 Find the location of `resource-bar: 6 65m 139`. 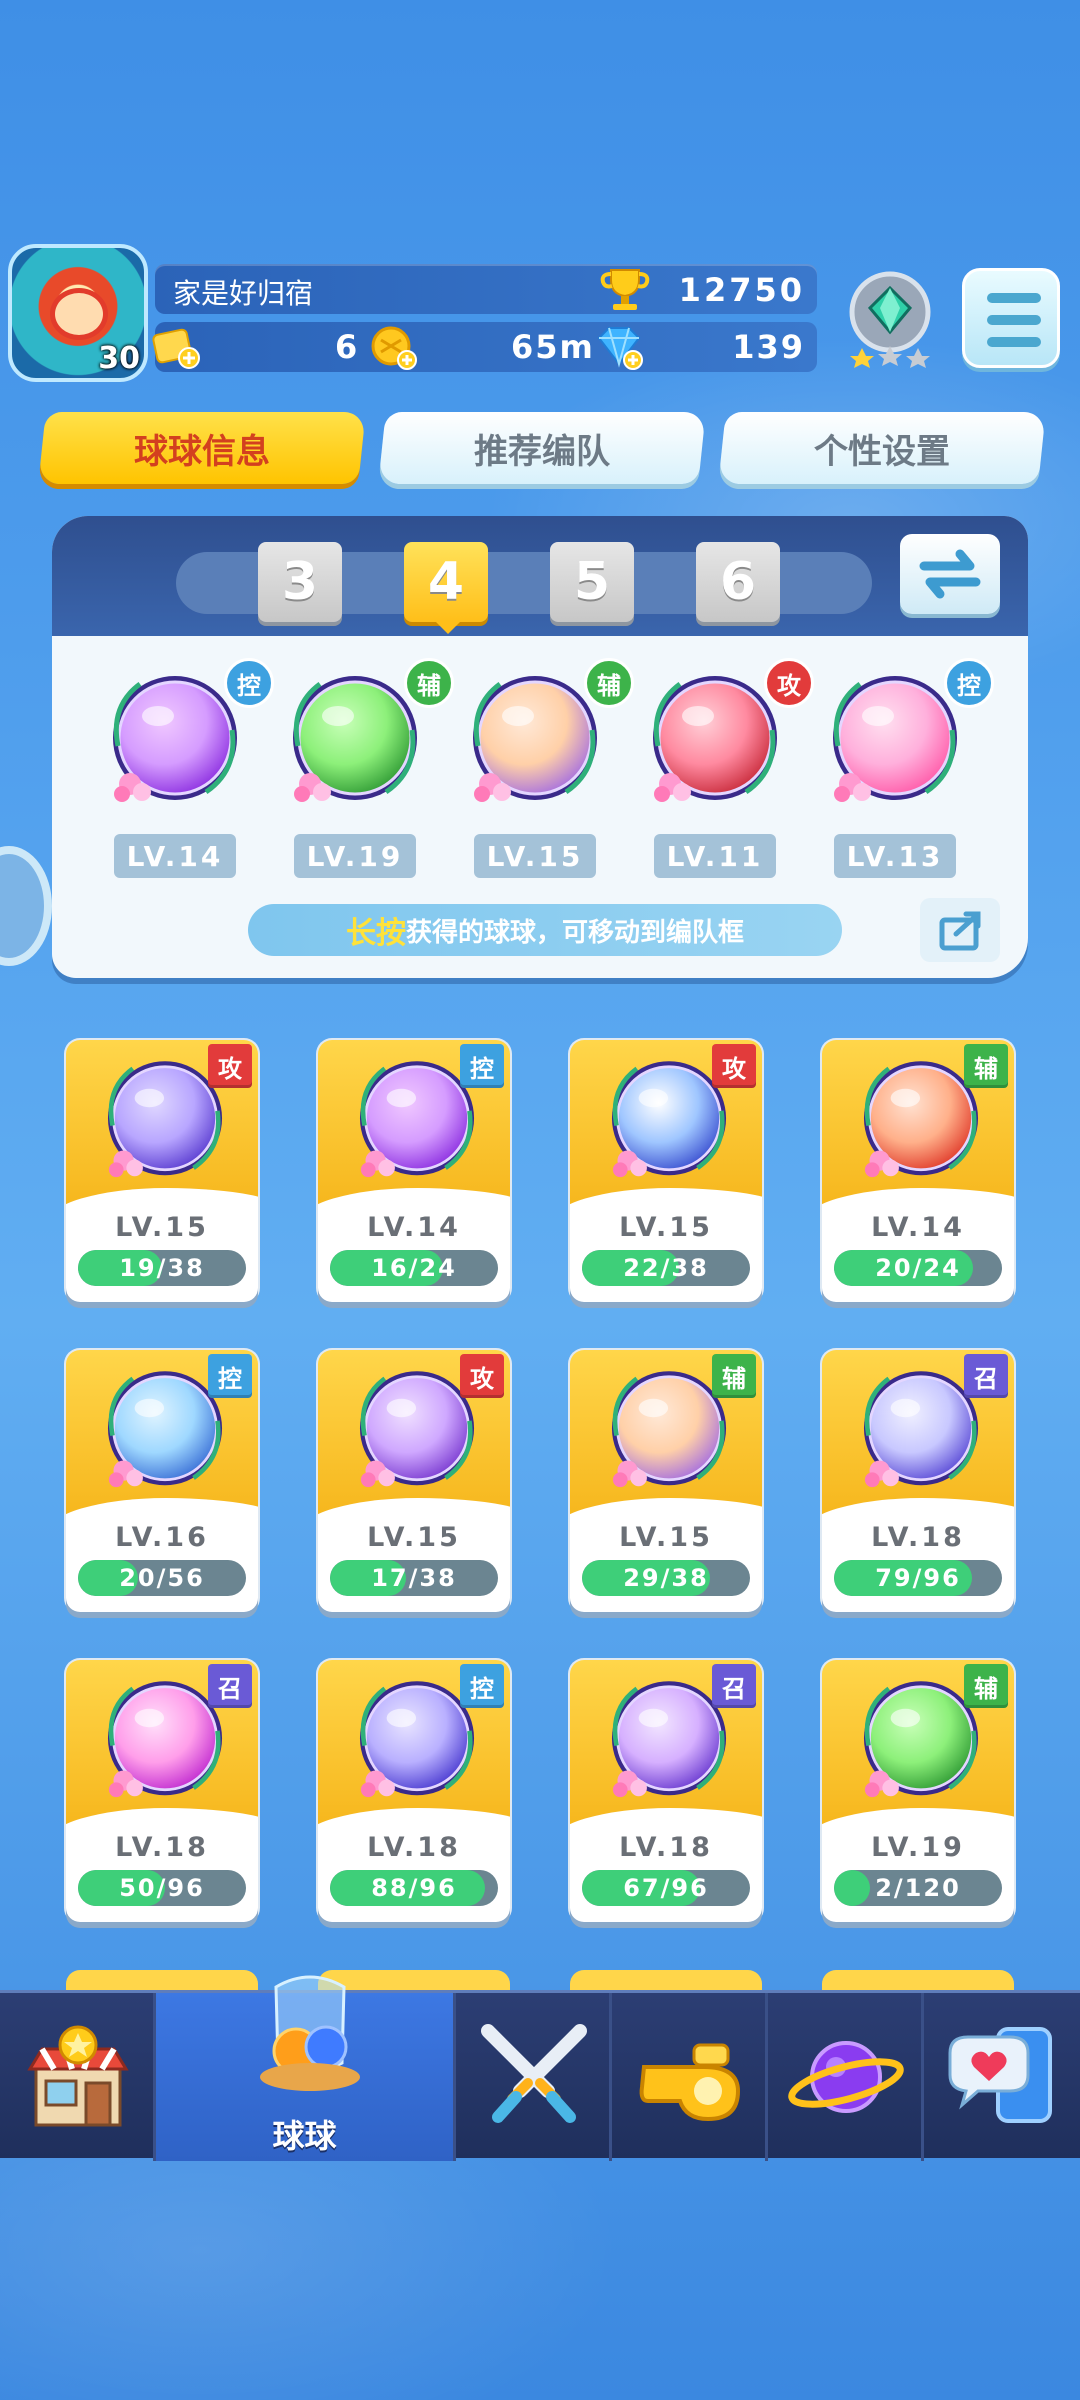

resource-bar: 6 65m 139 is located at coordinates (484, 347).